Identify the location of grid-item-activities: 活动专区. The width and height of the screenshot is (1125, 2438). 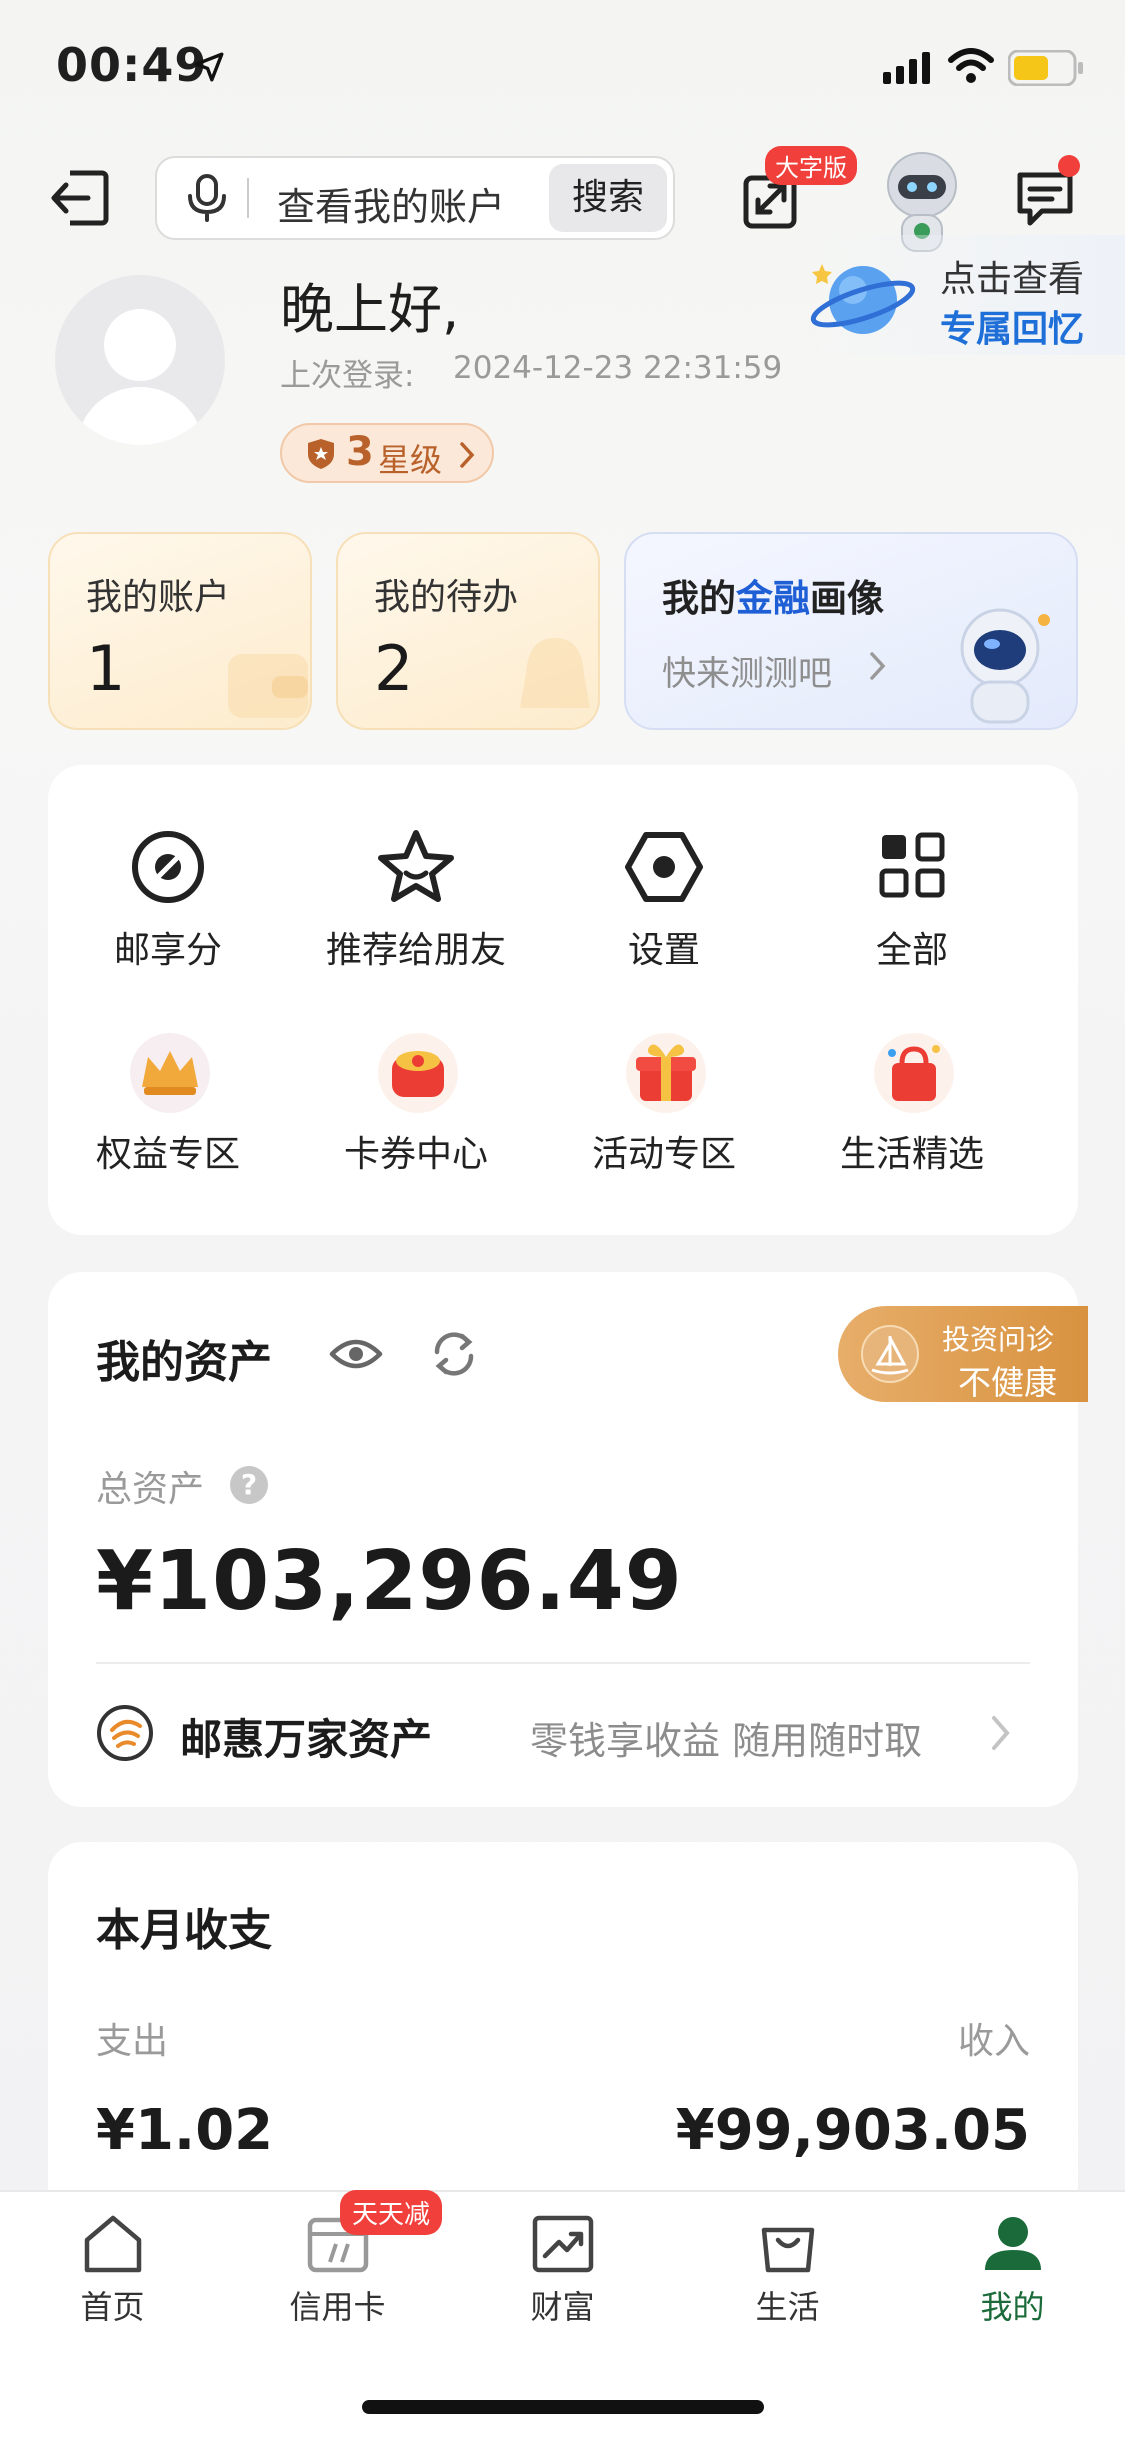
(664, 1104).